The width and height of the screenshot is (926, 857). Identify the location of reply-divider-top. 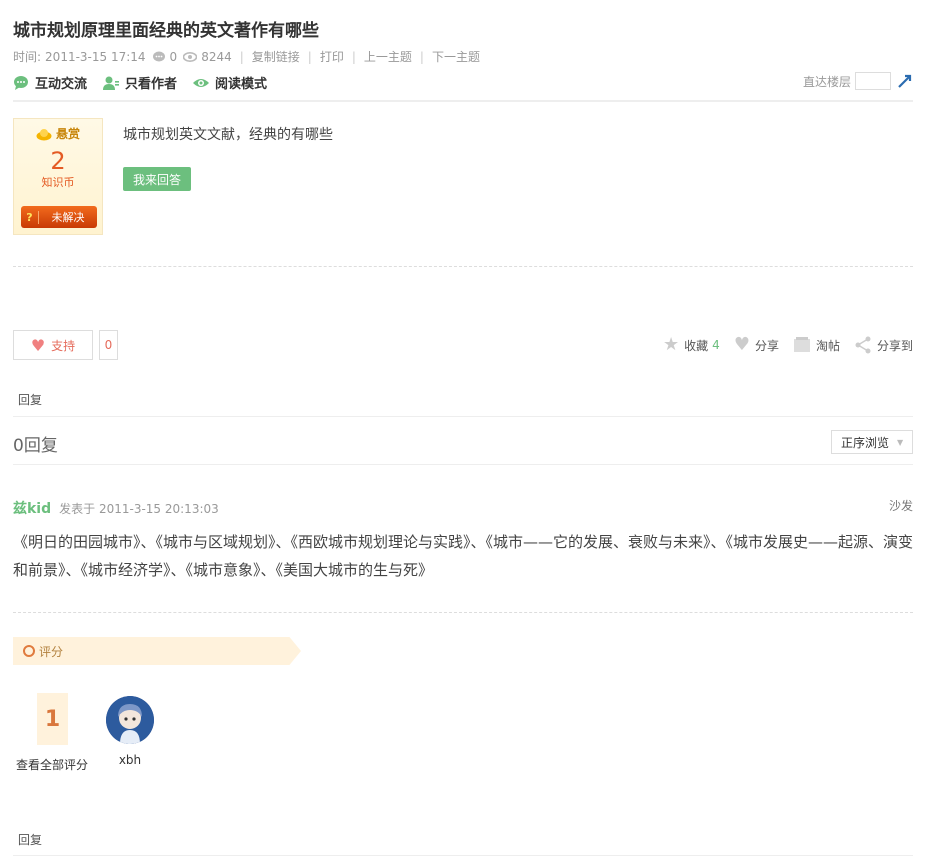
(463, 416).